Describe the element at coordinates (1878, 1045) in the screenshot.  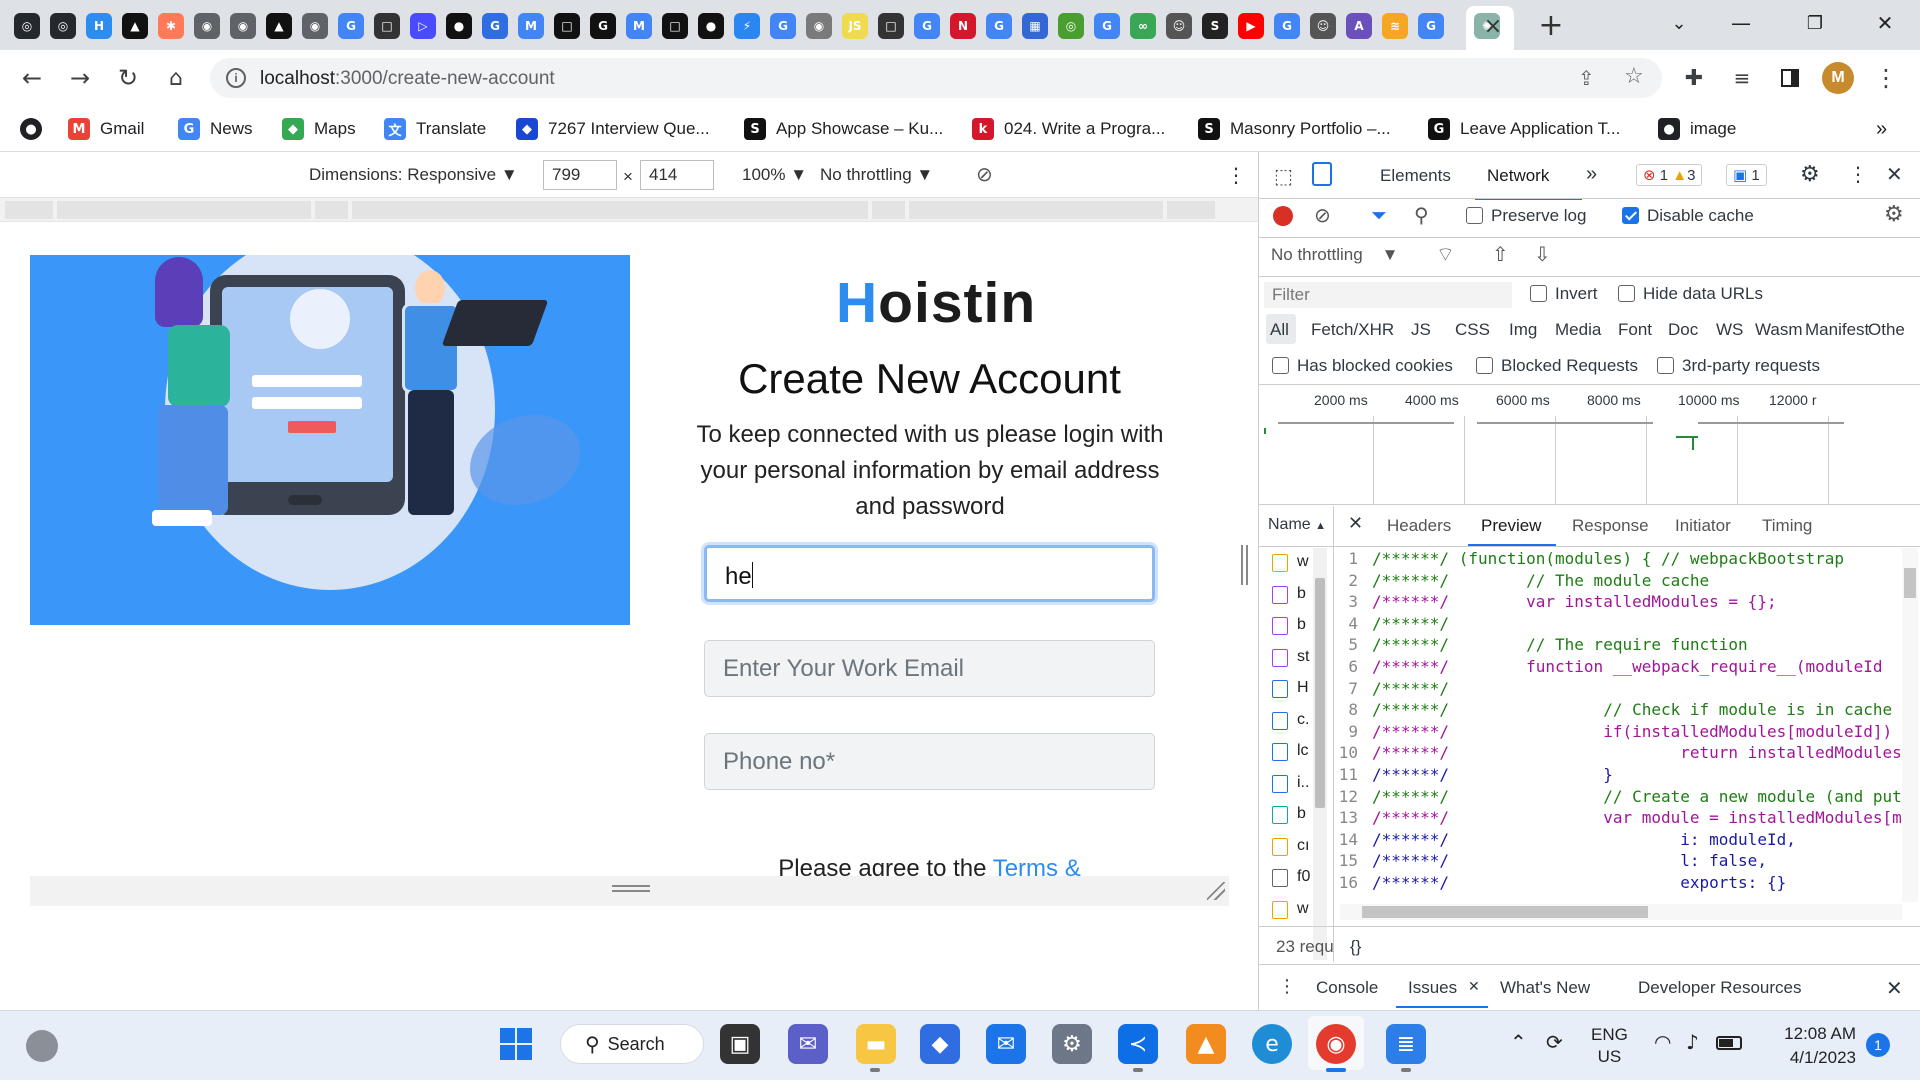
I see `notification-badge: 1` at that location.